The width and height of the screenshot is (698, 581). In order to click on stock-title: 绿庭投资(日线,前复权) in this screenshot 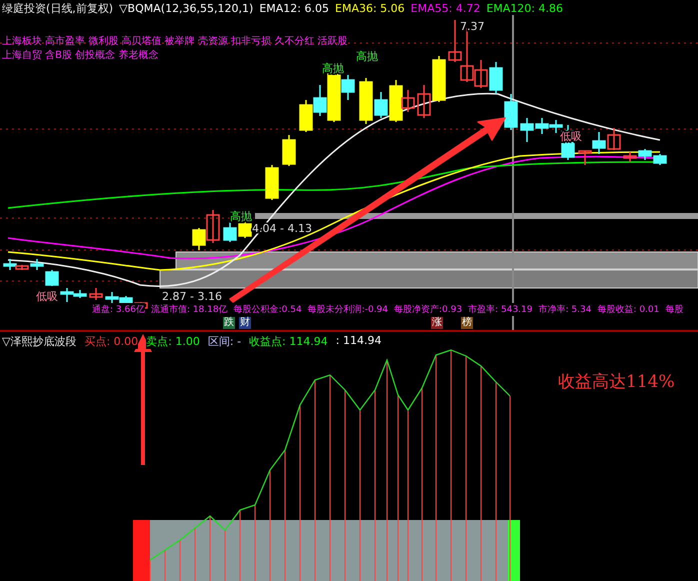, I will do `click(58, 8)`.